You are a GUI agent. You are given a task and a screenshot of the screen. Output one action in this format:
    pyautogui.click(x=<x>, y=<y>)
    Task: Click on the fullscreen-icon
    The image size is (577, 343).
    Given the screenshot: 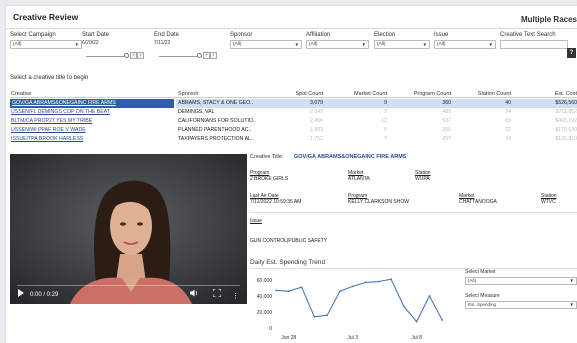 What is the action you would take?
    pyautogui.click(x=217, y=293)
    